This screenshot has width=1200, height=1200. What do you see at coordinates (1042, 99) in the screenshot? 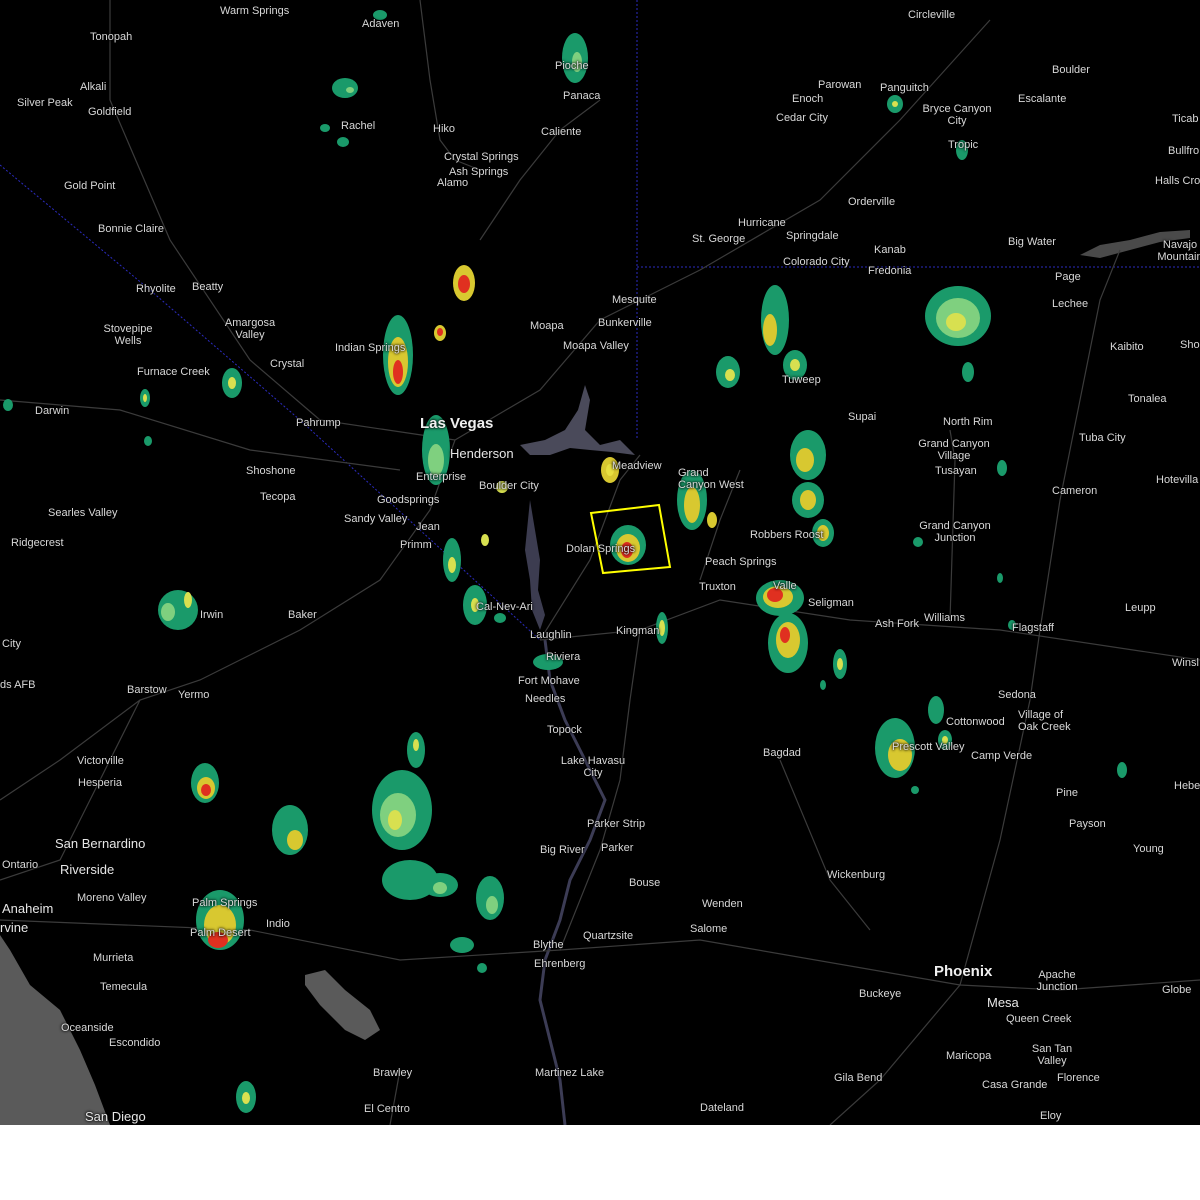
I see `place-label: Escalante` at bounding box center [1042, 99].